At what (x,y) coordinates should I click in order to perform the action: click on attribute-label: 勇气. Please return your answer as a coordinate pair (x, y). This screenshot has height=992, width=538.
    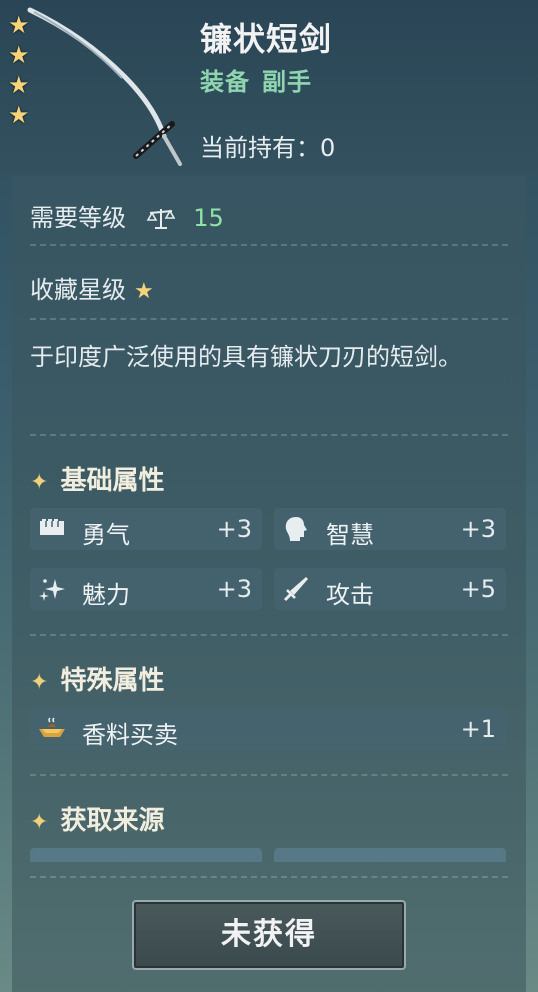
    Looking at the image, I should click on (106, 535).